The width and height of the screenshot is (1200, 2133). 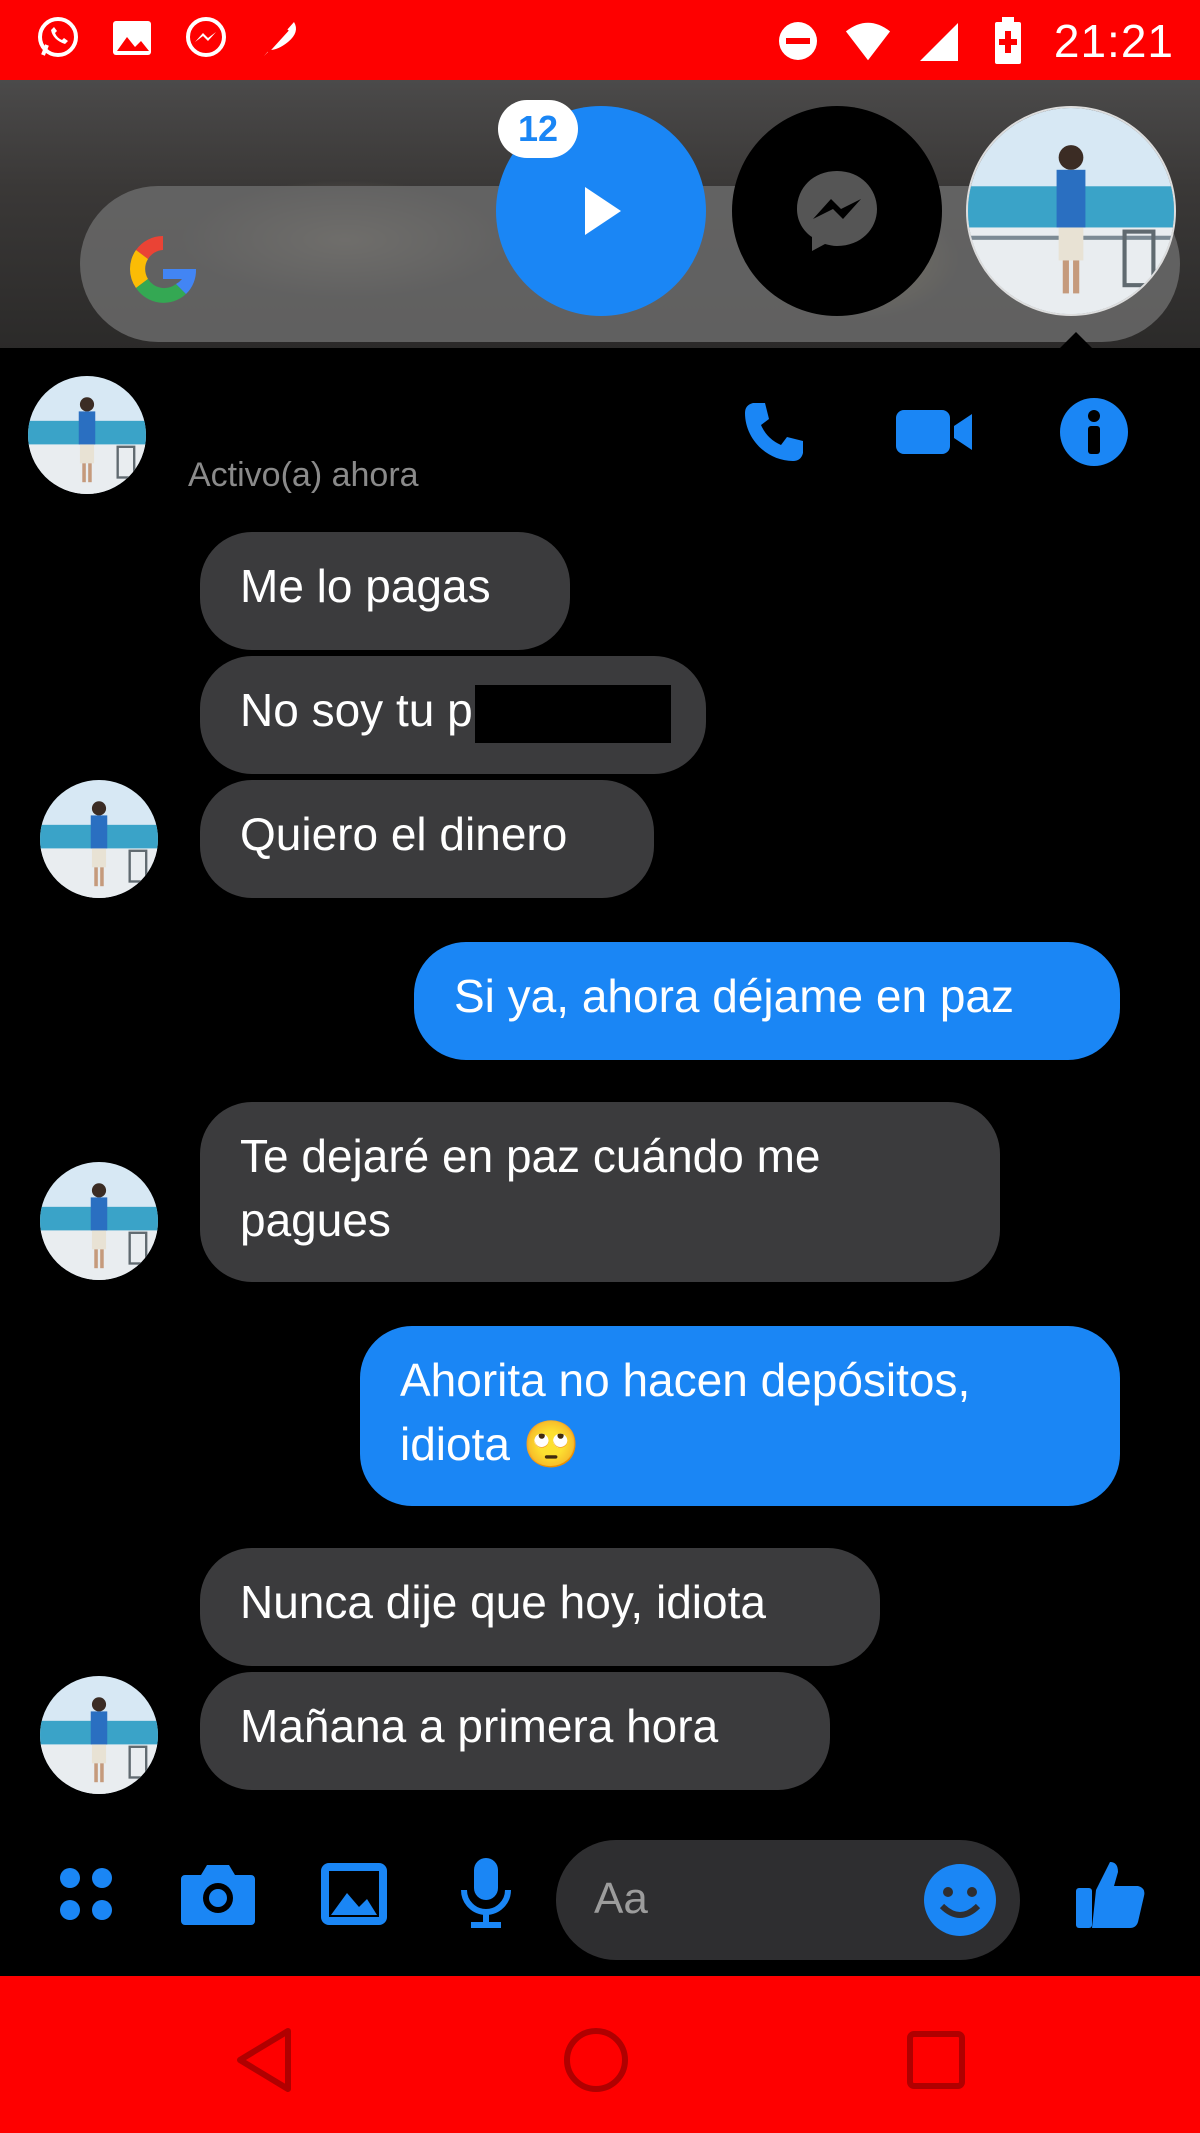 What do you see at coordinates (740, 1416) in the screenshot?
I see `message-outgoing: Ahorita no hacen depósitos, idiota 🙄` at bounding box center [740, 1416].